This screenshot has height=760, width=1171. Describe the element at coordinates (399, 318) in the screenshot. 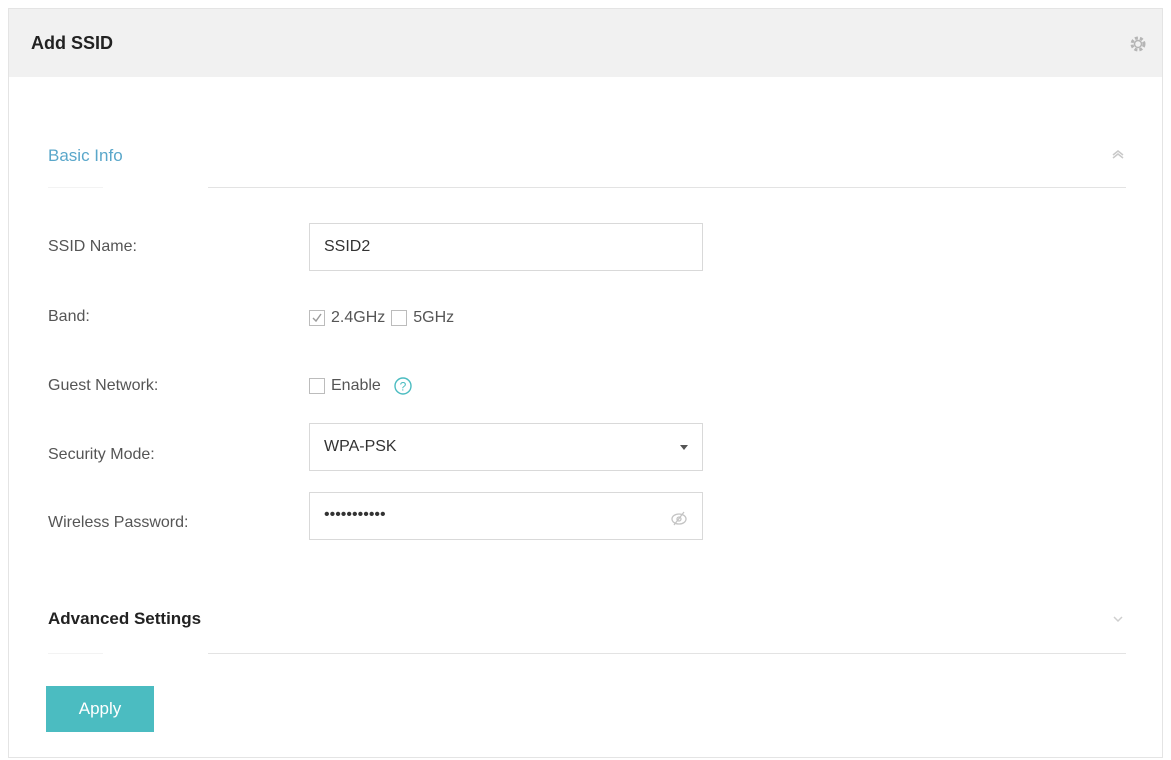

I see `band-5ghz-checkbox` at that location.